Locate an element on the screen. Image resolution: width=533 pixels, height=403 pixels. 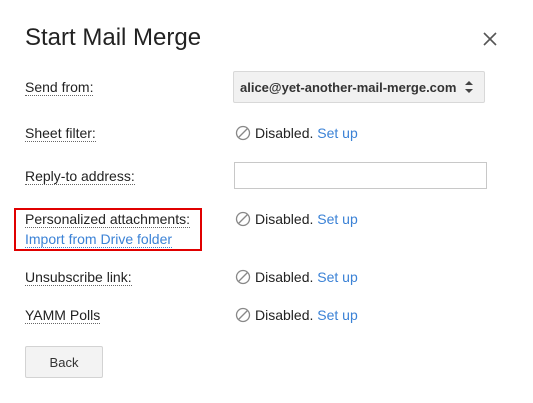
reply-to-input is located at coordinates (360, 175).